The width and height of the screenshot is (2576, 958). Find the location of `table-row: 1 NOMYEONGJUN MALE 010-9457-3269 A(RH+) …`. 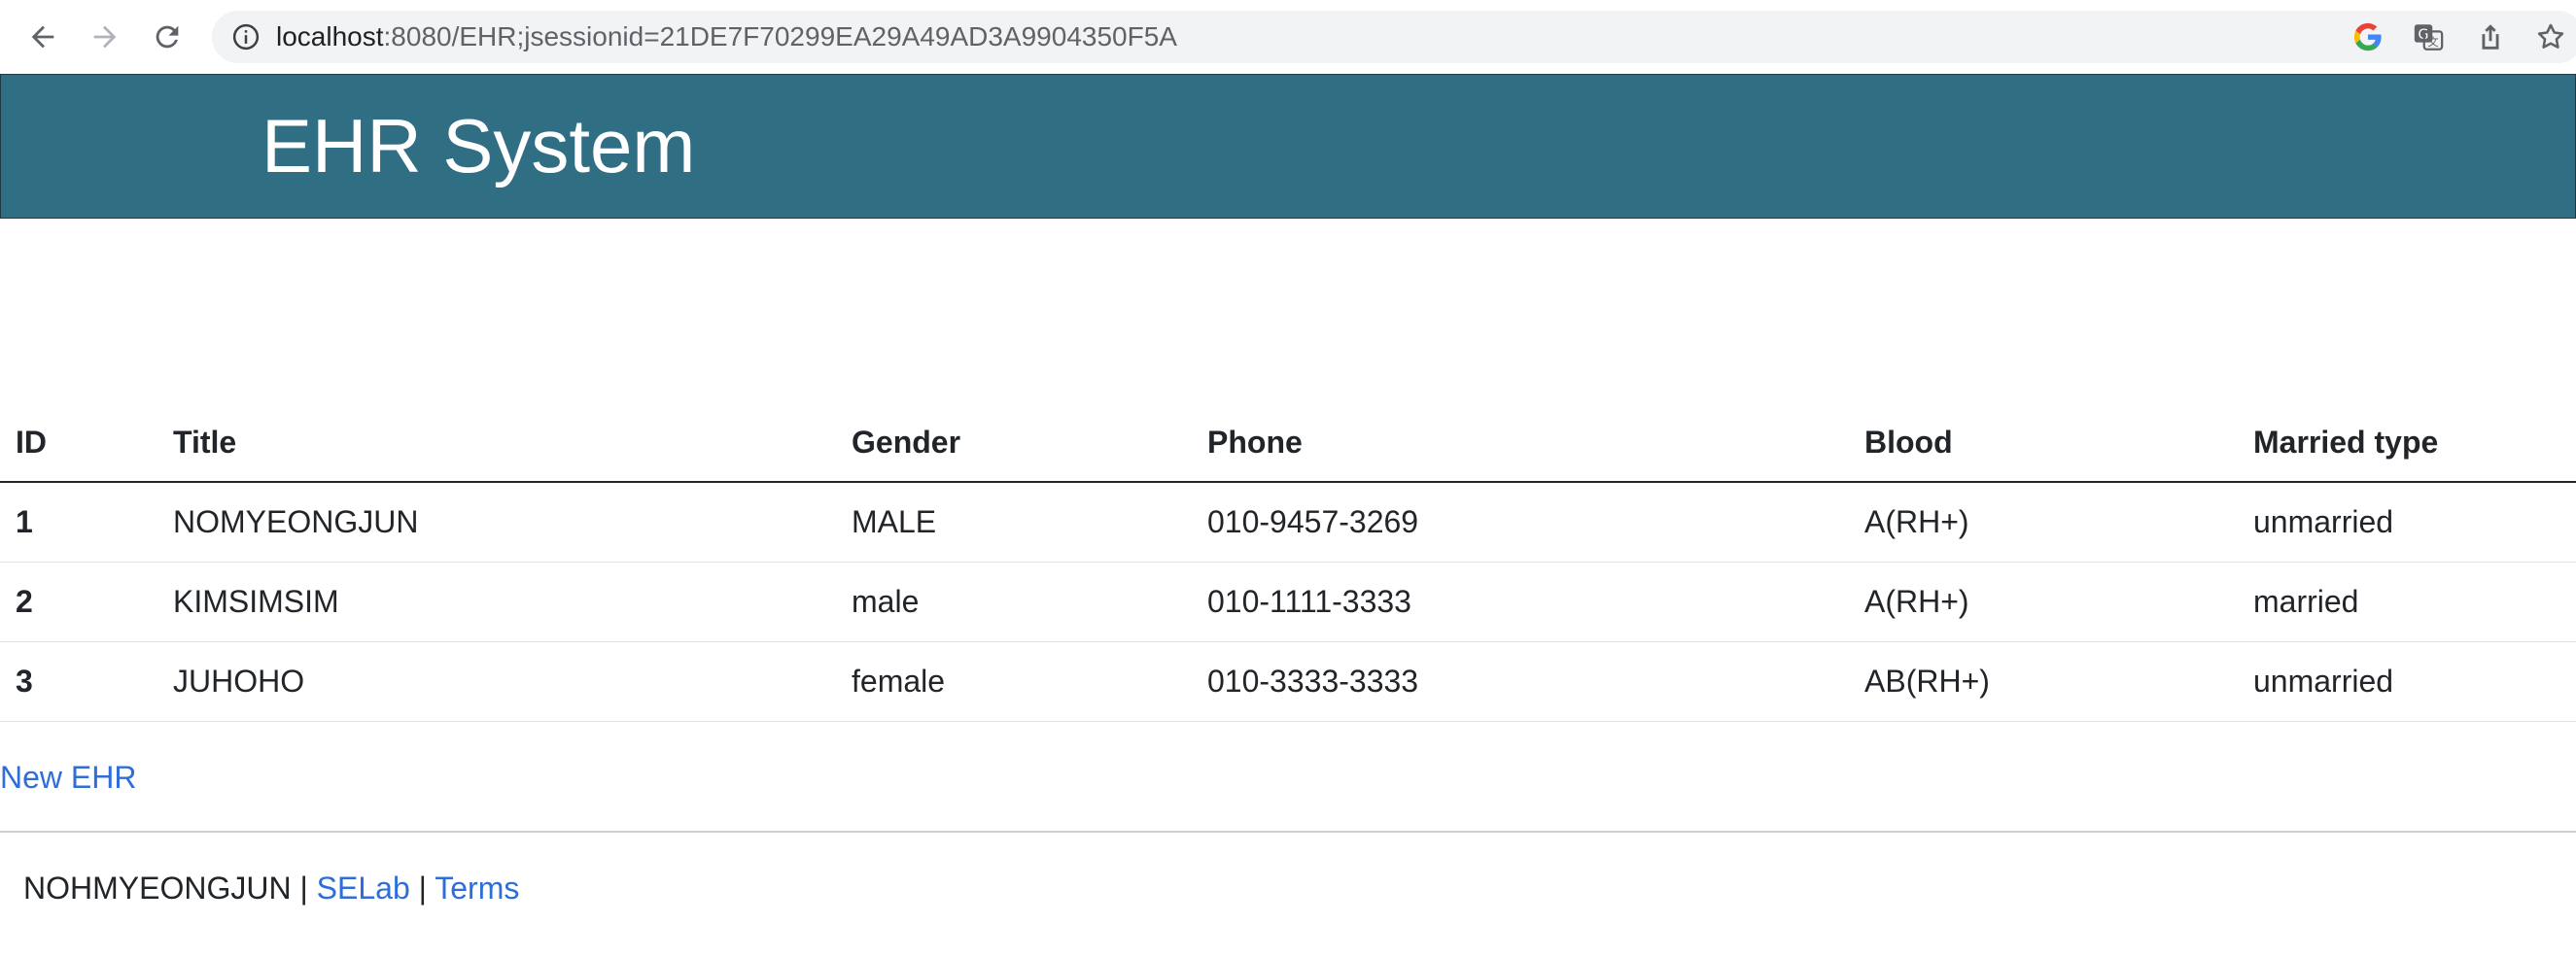

table-row: 1 NOMYEONGJUN MALE 010-9457-3269 A(RH+) … is located at coordinates (1288, 522).